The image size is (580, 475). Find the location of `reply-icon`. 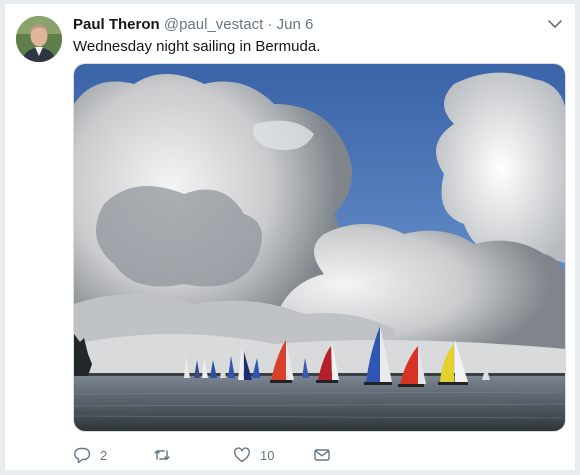

reply-icon is located at coordinates (82, 455).